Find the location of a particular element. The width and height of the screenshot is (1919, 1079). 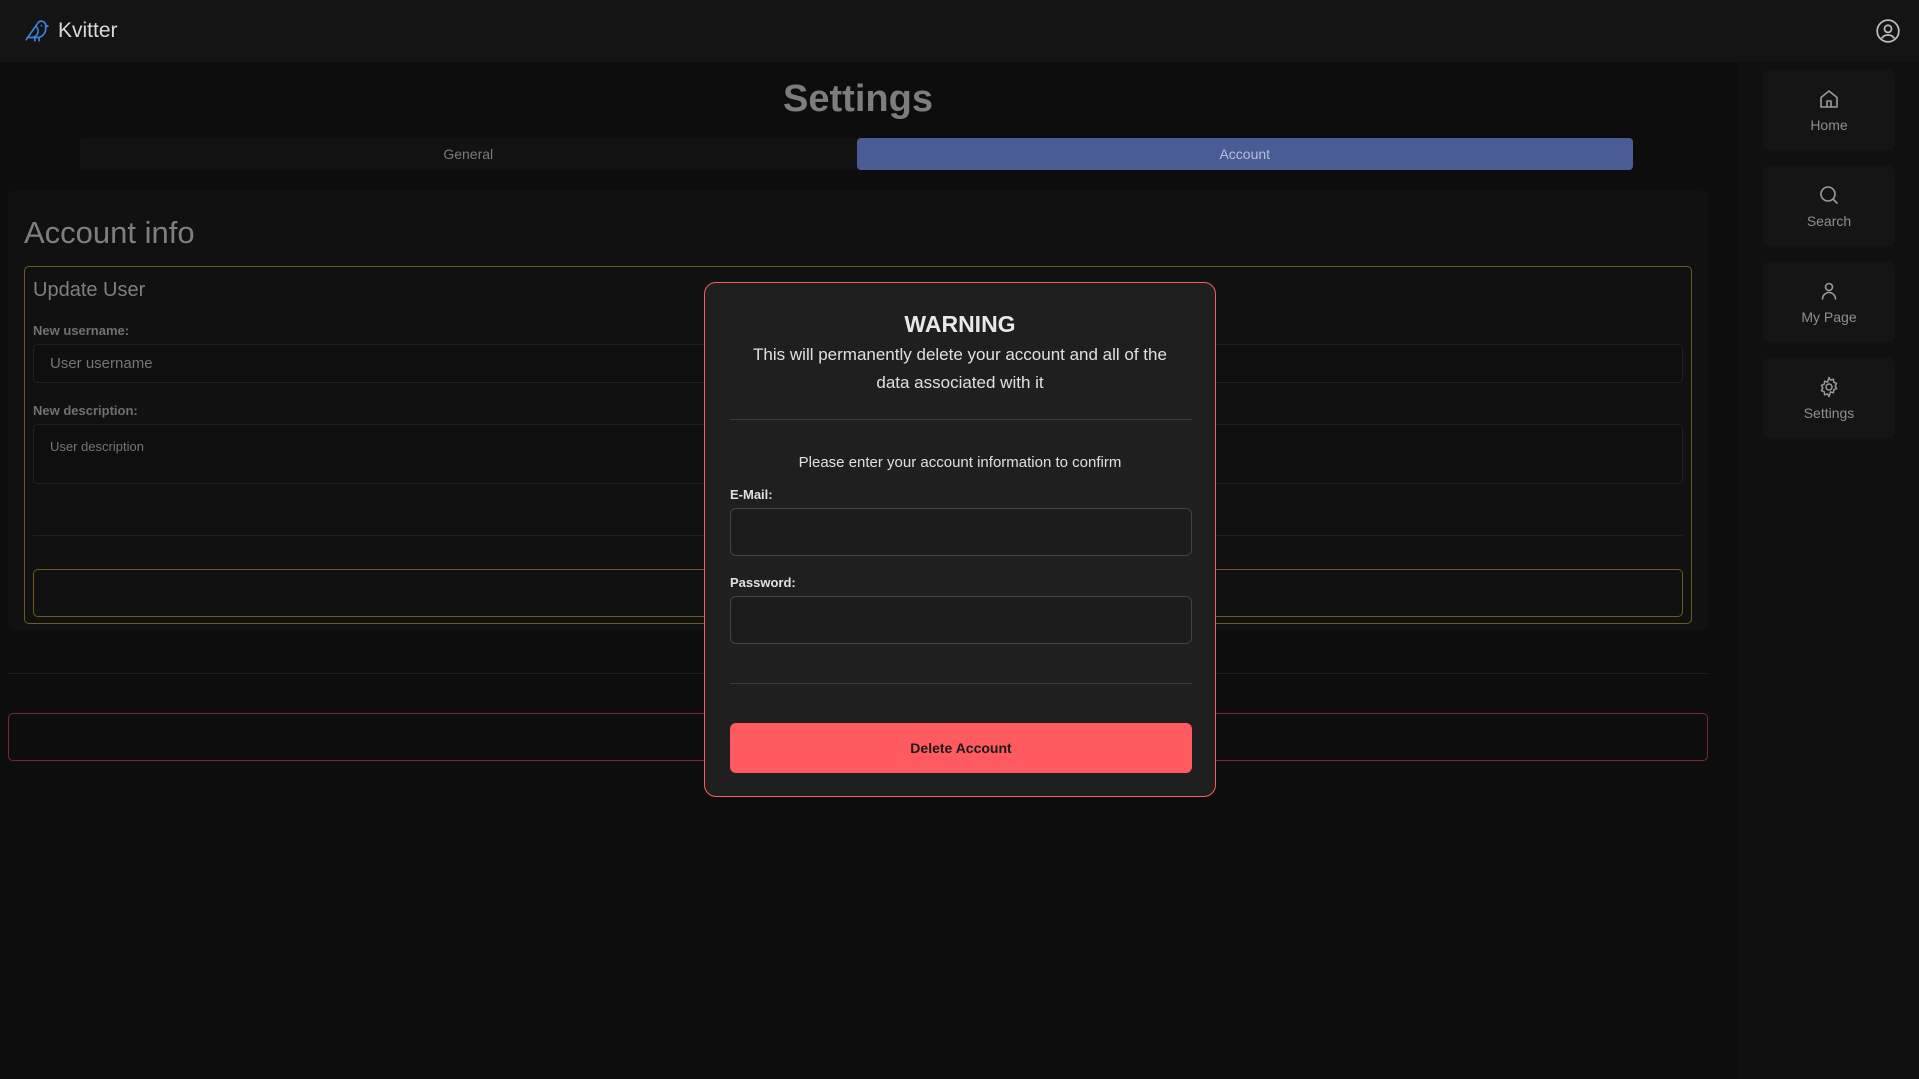

sidebar-item-my-page: My Page is located at coordinates (1829, 302).